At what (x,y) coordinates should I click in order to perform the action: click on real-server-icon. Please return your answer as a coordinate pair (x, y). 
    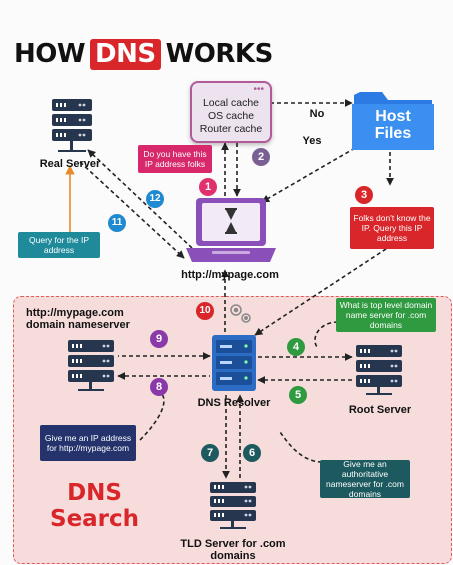
    Looking at the image, I should click on (72, 125).